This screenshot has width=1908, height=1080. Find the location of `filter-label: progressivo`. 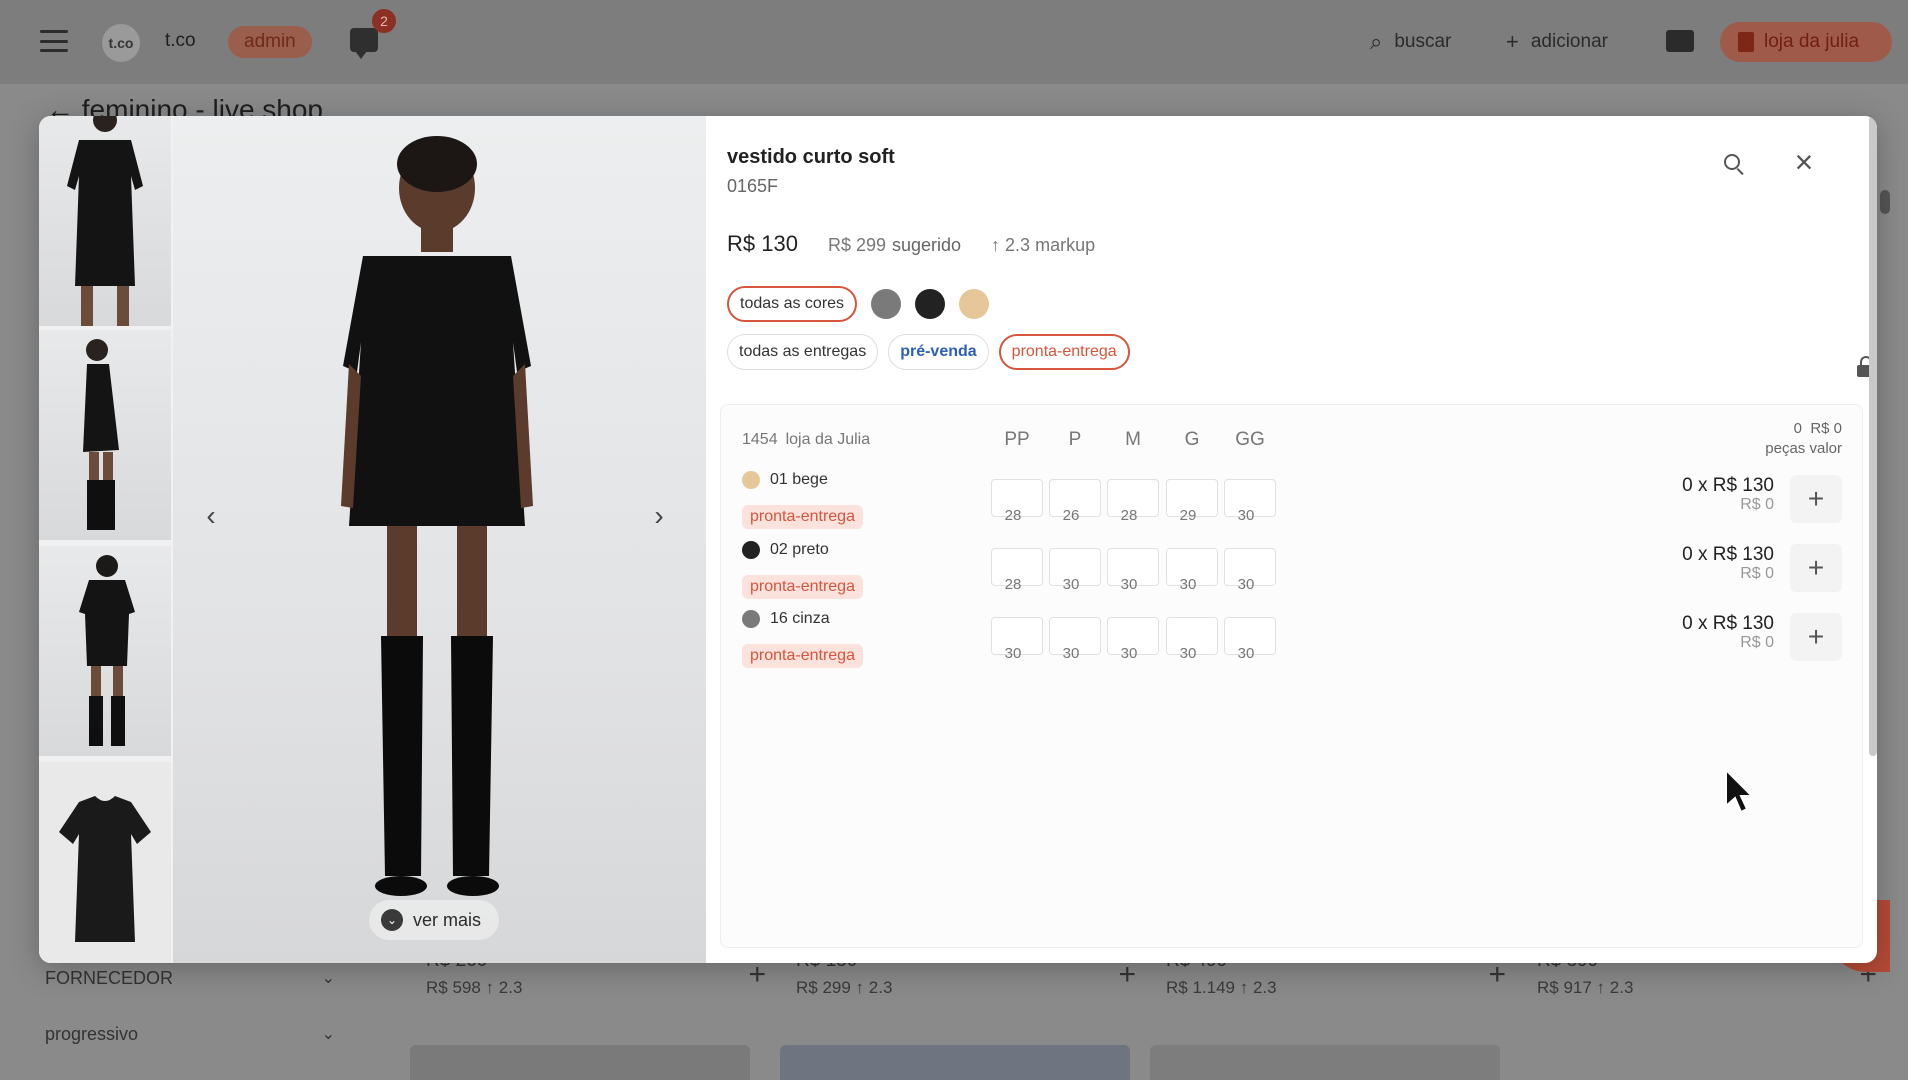

filter-label: progressivo is located at coordinates (92, 1034).